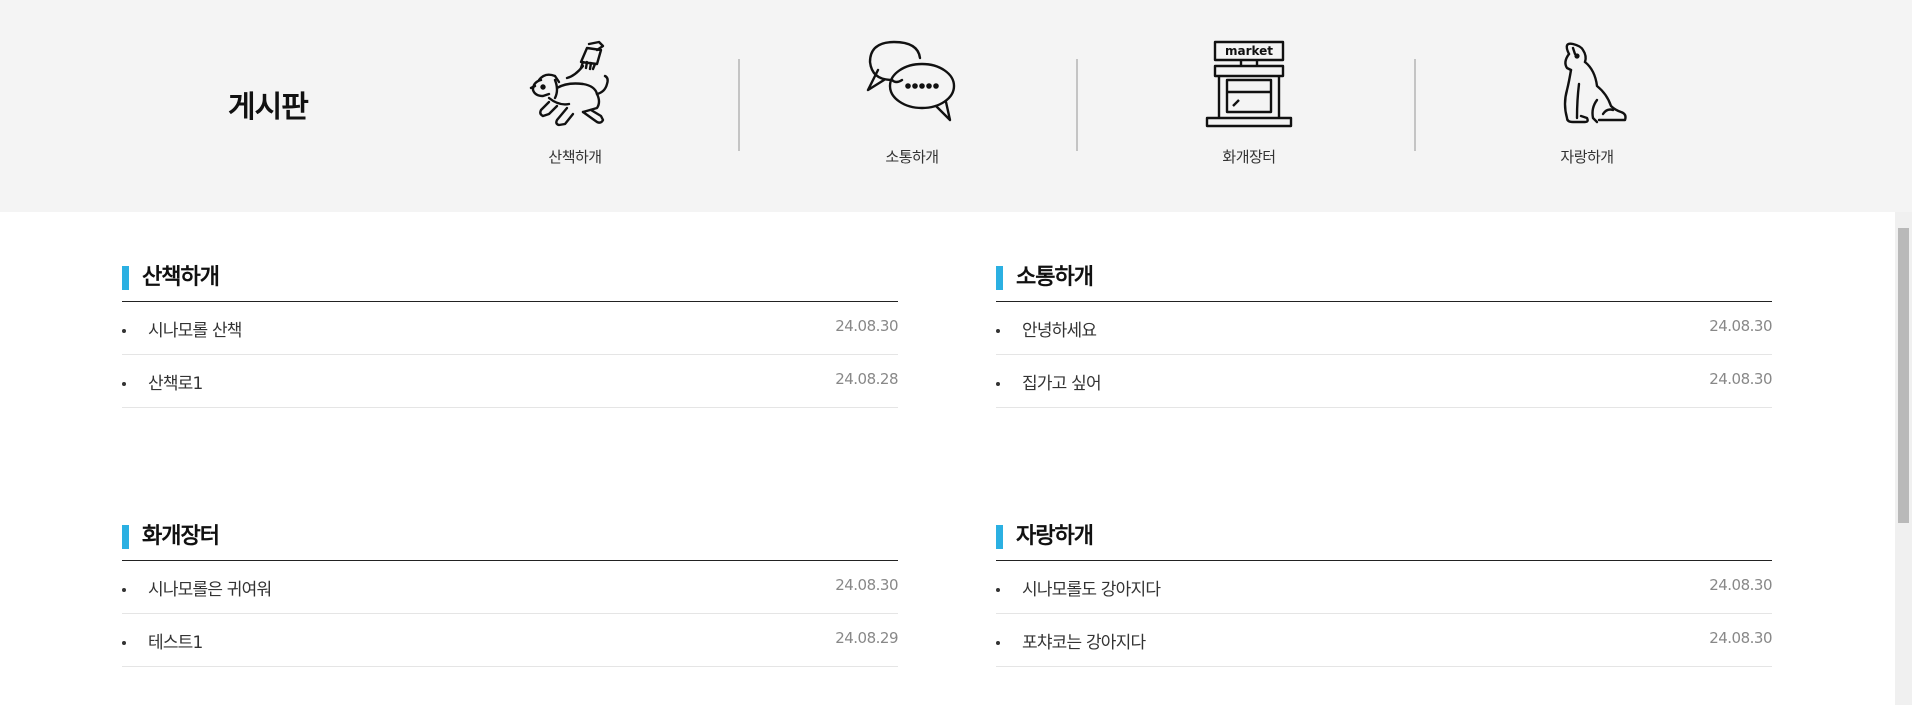 This screenshot has height=705, width=1912. I want to click on list-item: 시나모롤 산책 24.08.30, so click(510, 328).